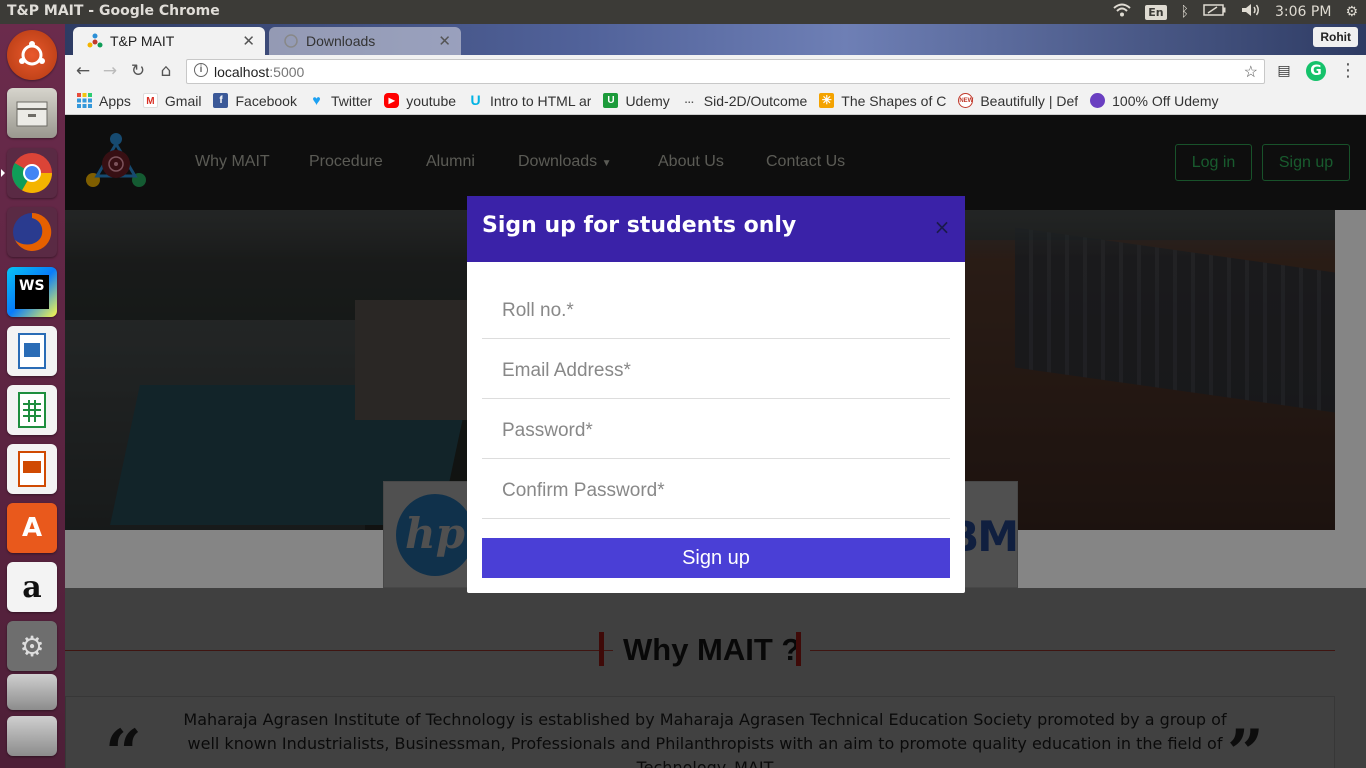  I want to click on bookmark-apps: Apps, so click(104, 101).